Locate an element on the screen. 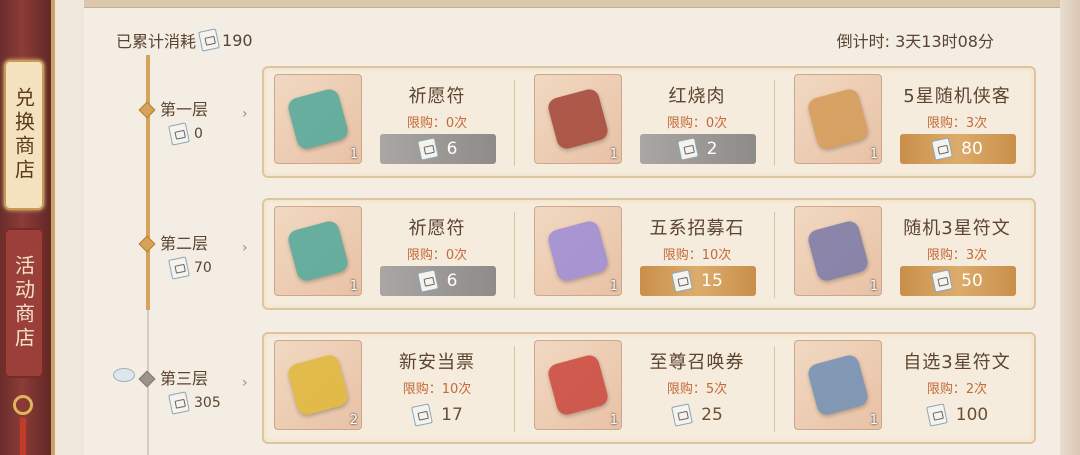 The height and width of the screenshot is (455, 1080). buy-button: 80 is located at coordinates (958, 149).